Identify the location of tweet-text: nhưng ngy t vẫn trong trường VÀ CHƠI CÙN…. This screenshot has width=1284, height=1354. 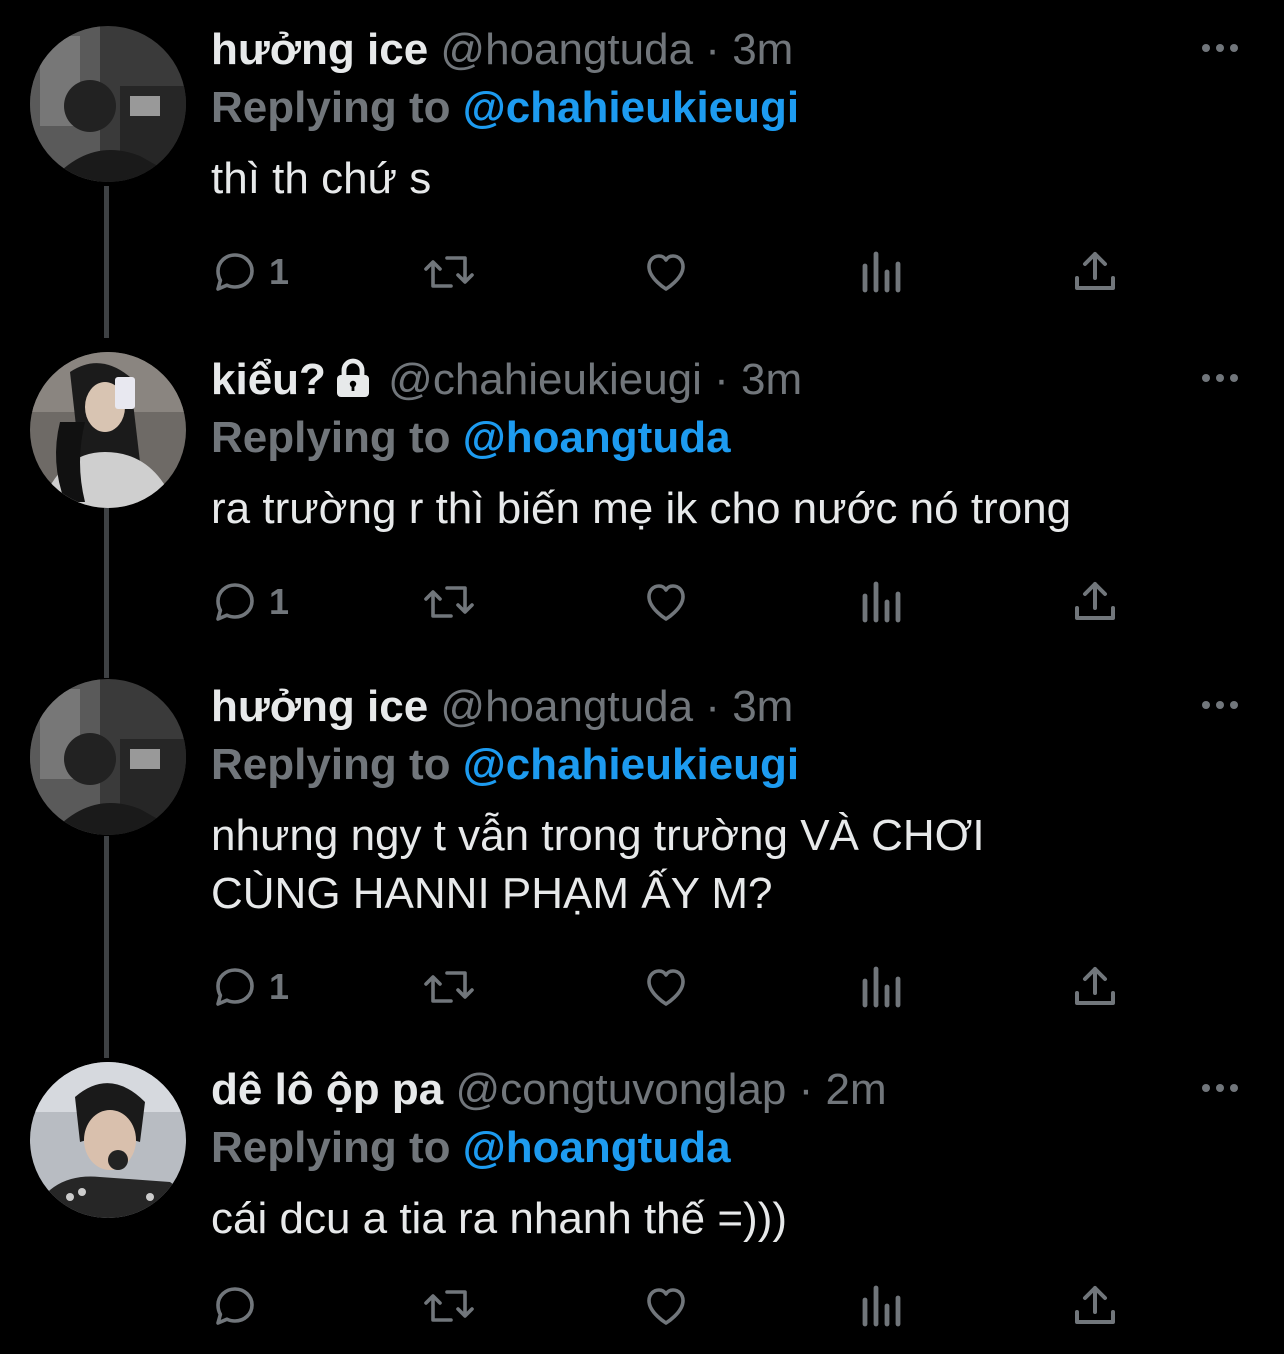
(731, 865).